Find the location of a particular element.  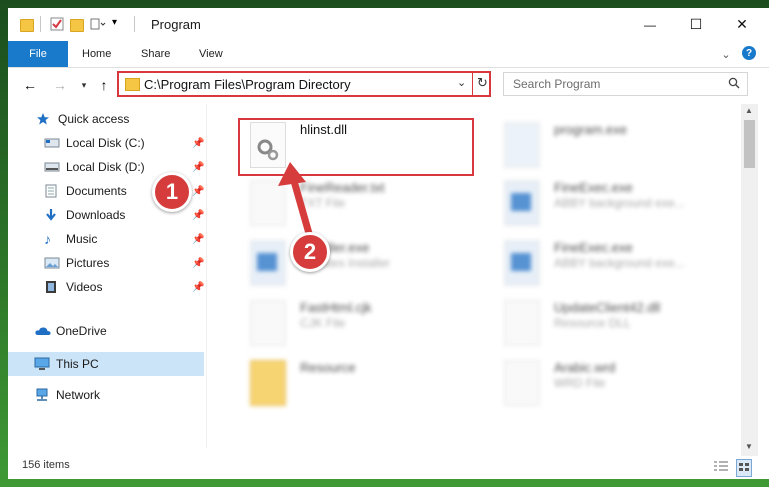

file-name: Arabic.wrd is located at coordinates (585, 367).